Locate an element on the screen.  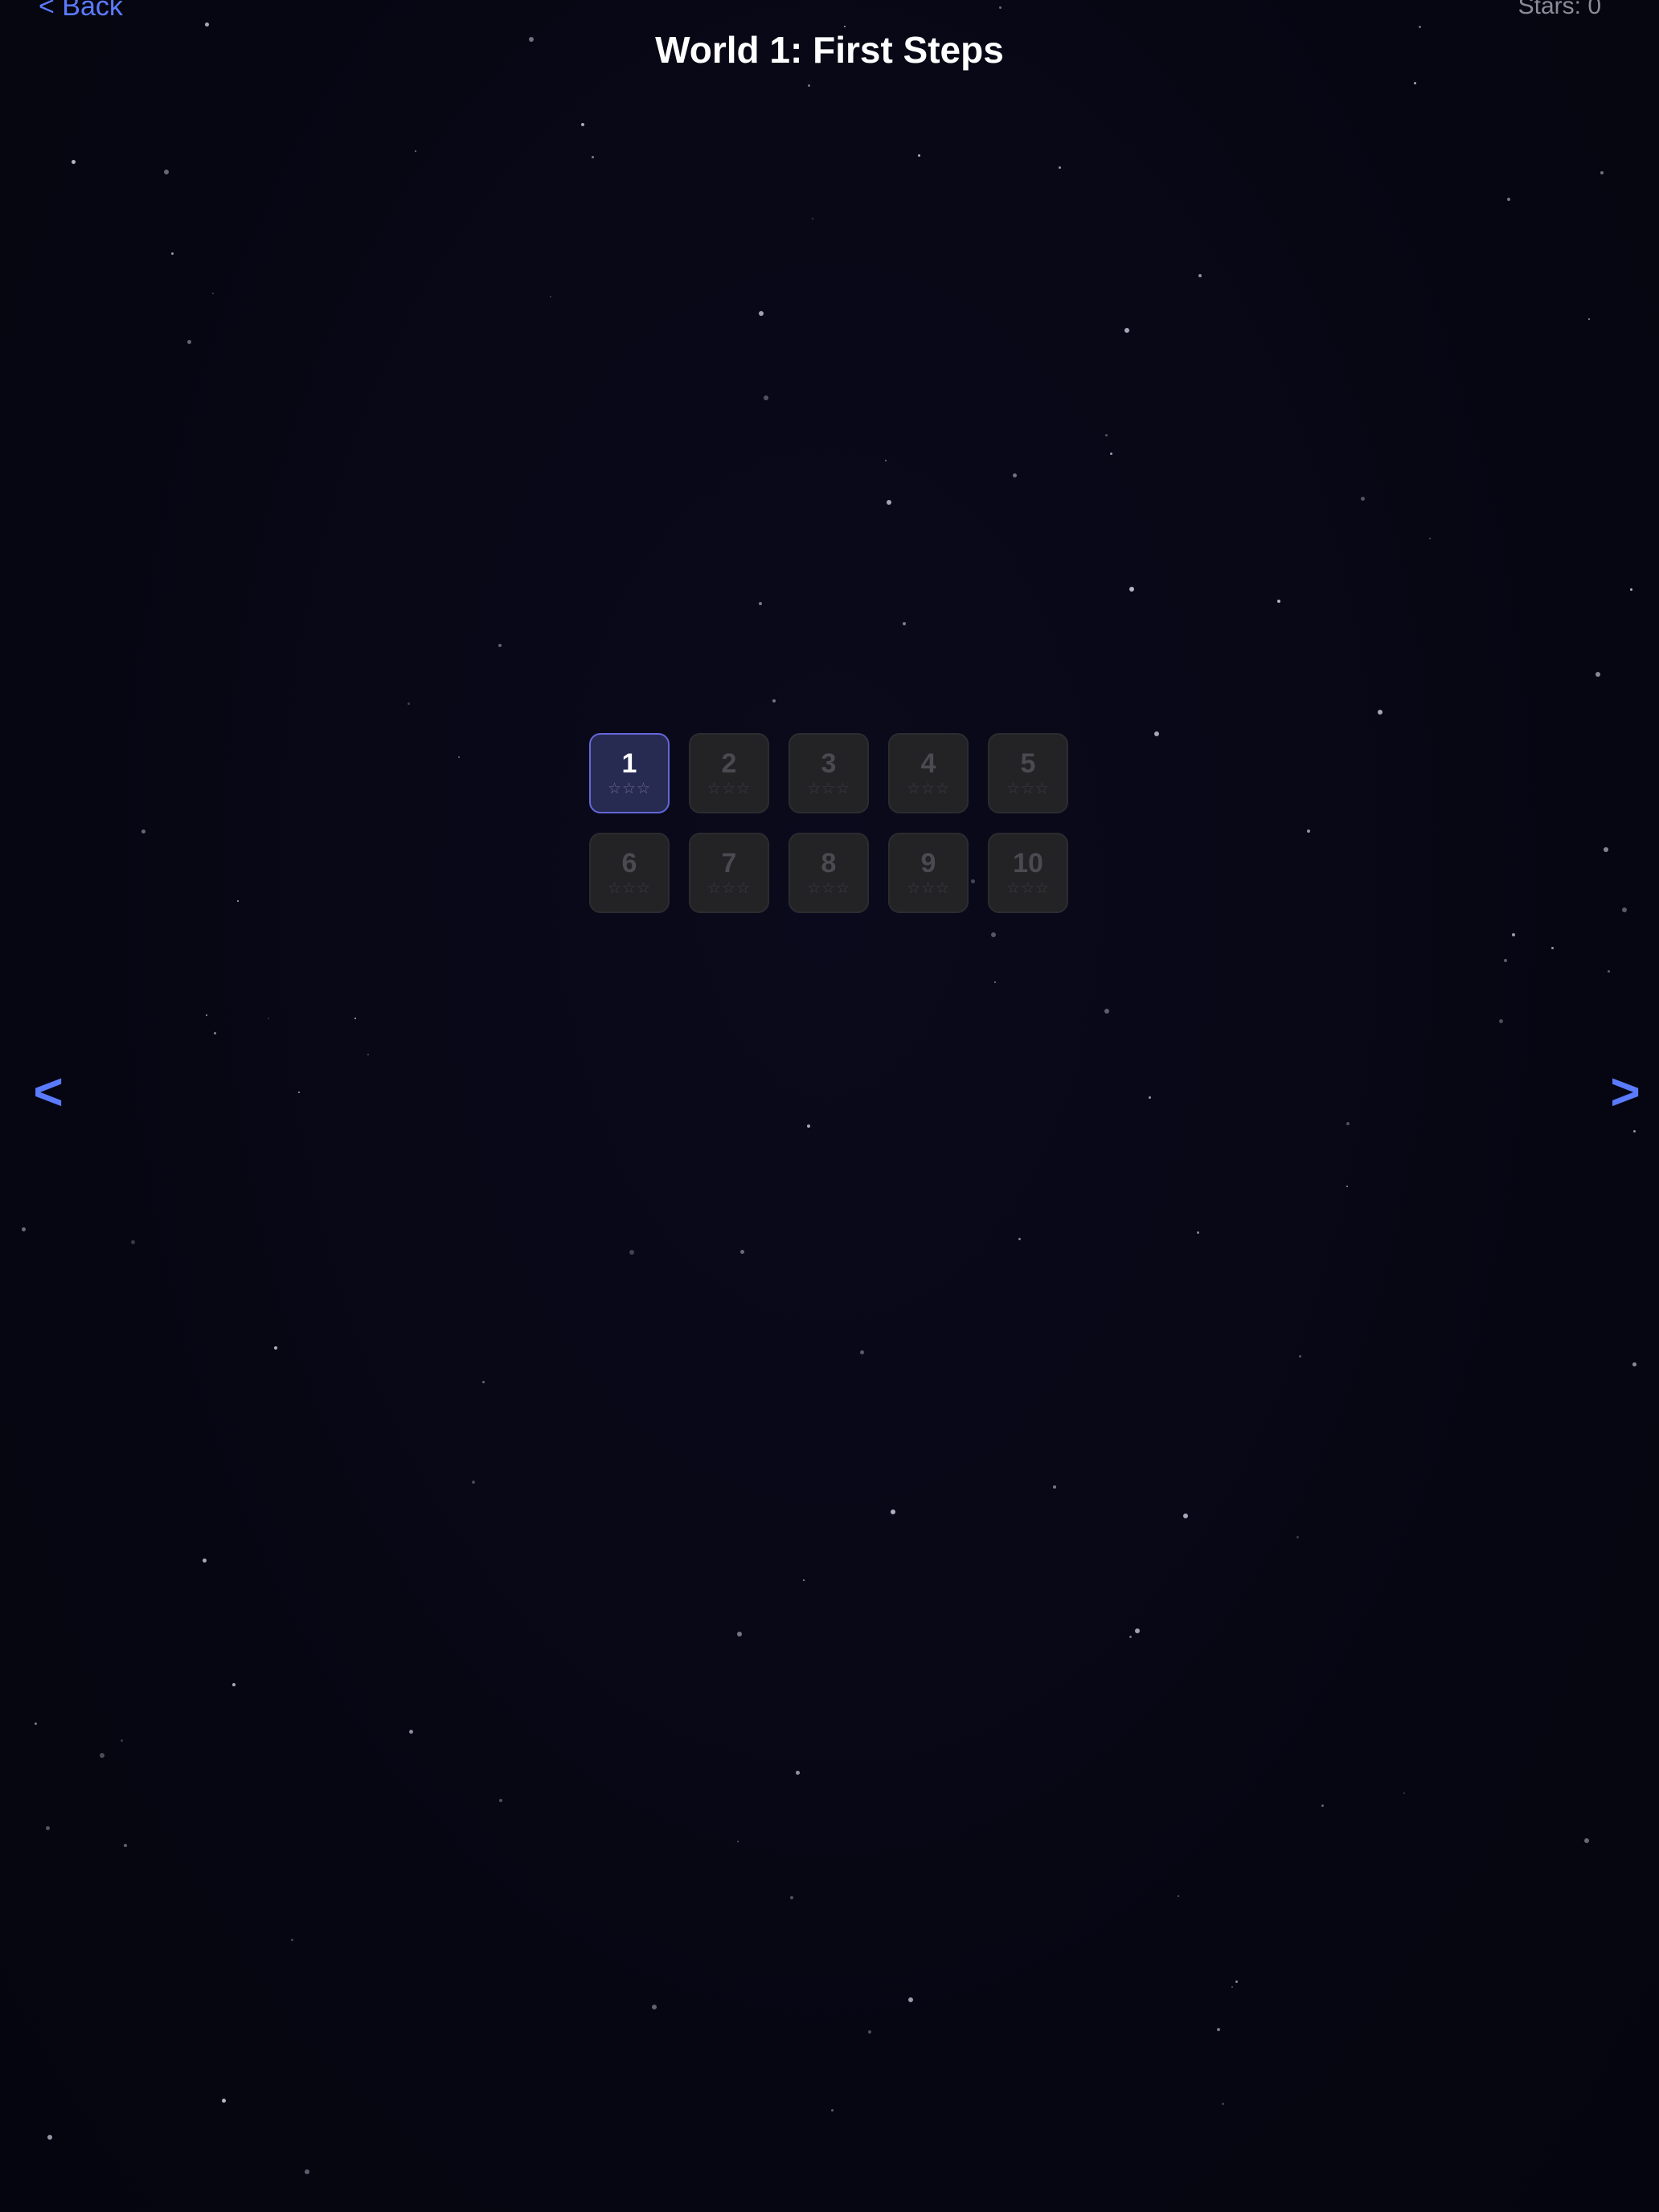
prev-world-button: < is located at coordinates (48, 1091).